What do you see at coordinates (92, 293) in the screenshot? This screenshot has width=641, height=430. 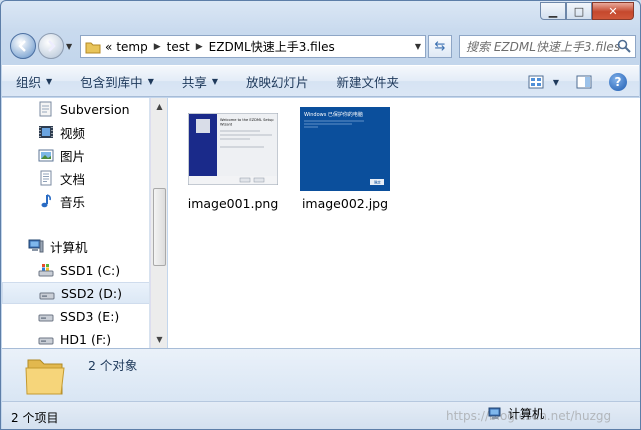 I see `nav-label: SSD2 (D:)` at bounding box center [92, 293].